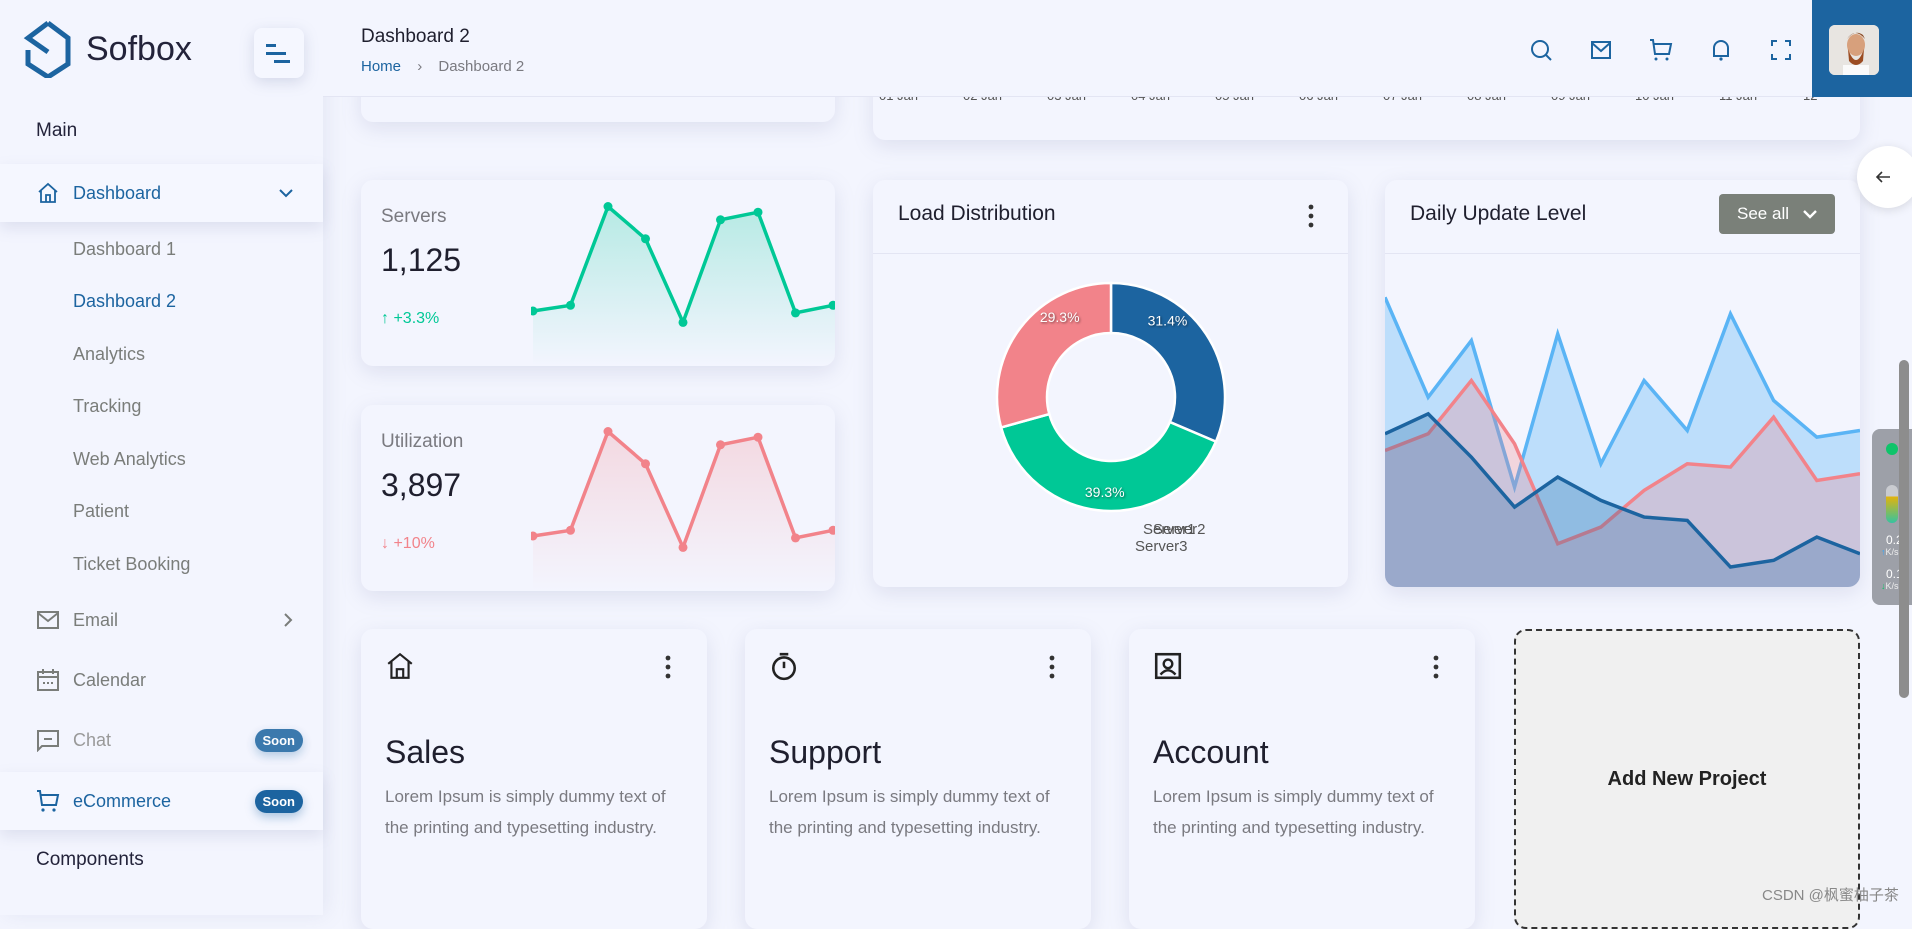 This screenshot has width=1912, height=929. I want to click on project-title: Support, so click(825, 752).